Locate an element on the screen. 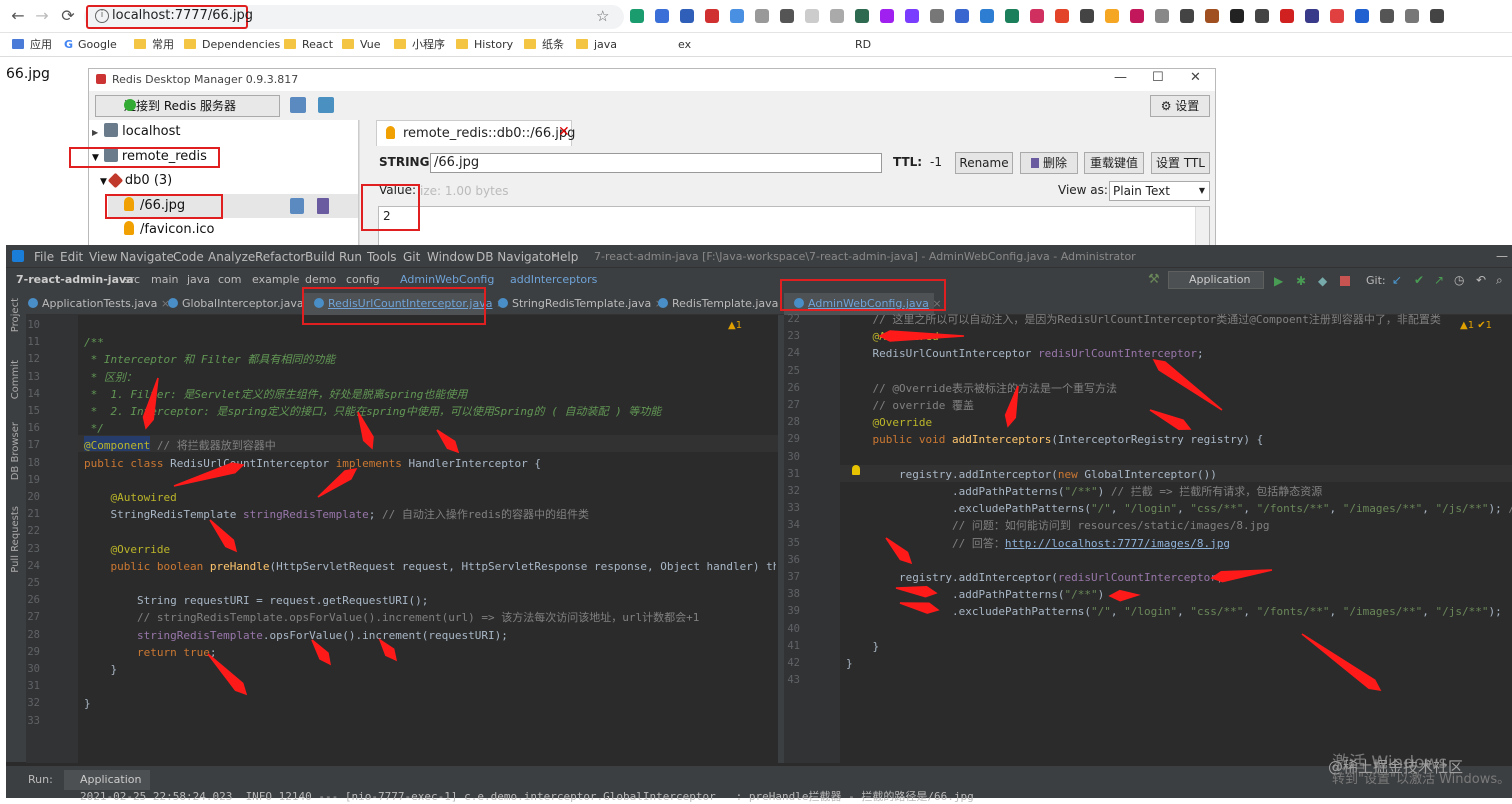 Image resolution: width=1512 pixels, height=804 pixels. delete-button: 删除 is located at coordinates (1049, 163).